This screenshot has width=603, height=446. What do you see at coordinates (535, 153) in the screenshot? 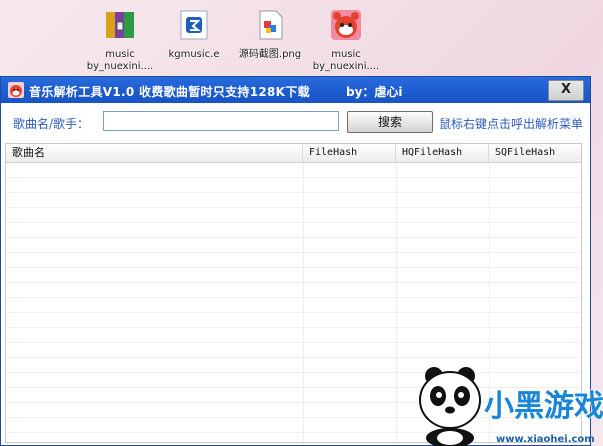
I see `column-header-sqfilehash: SQFileHash` at bounding box center [535, 153].